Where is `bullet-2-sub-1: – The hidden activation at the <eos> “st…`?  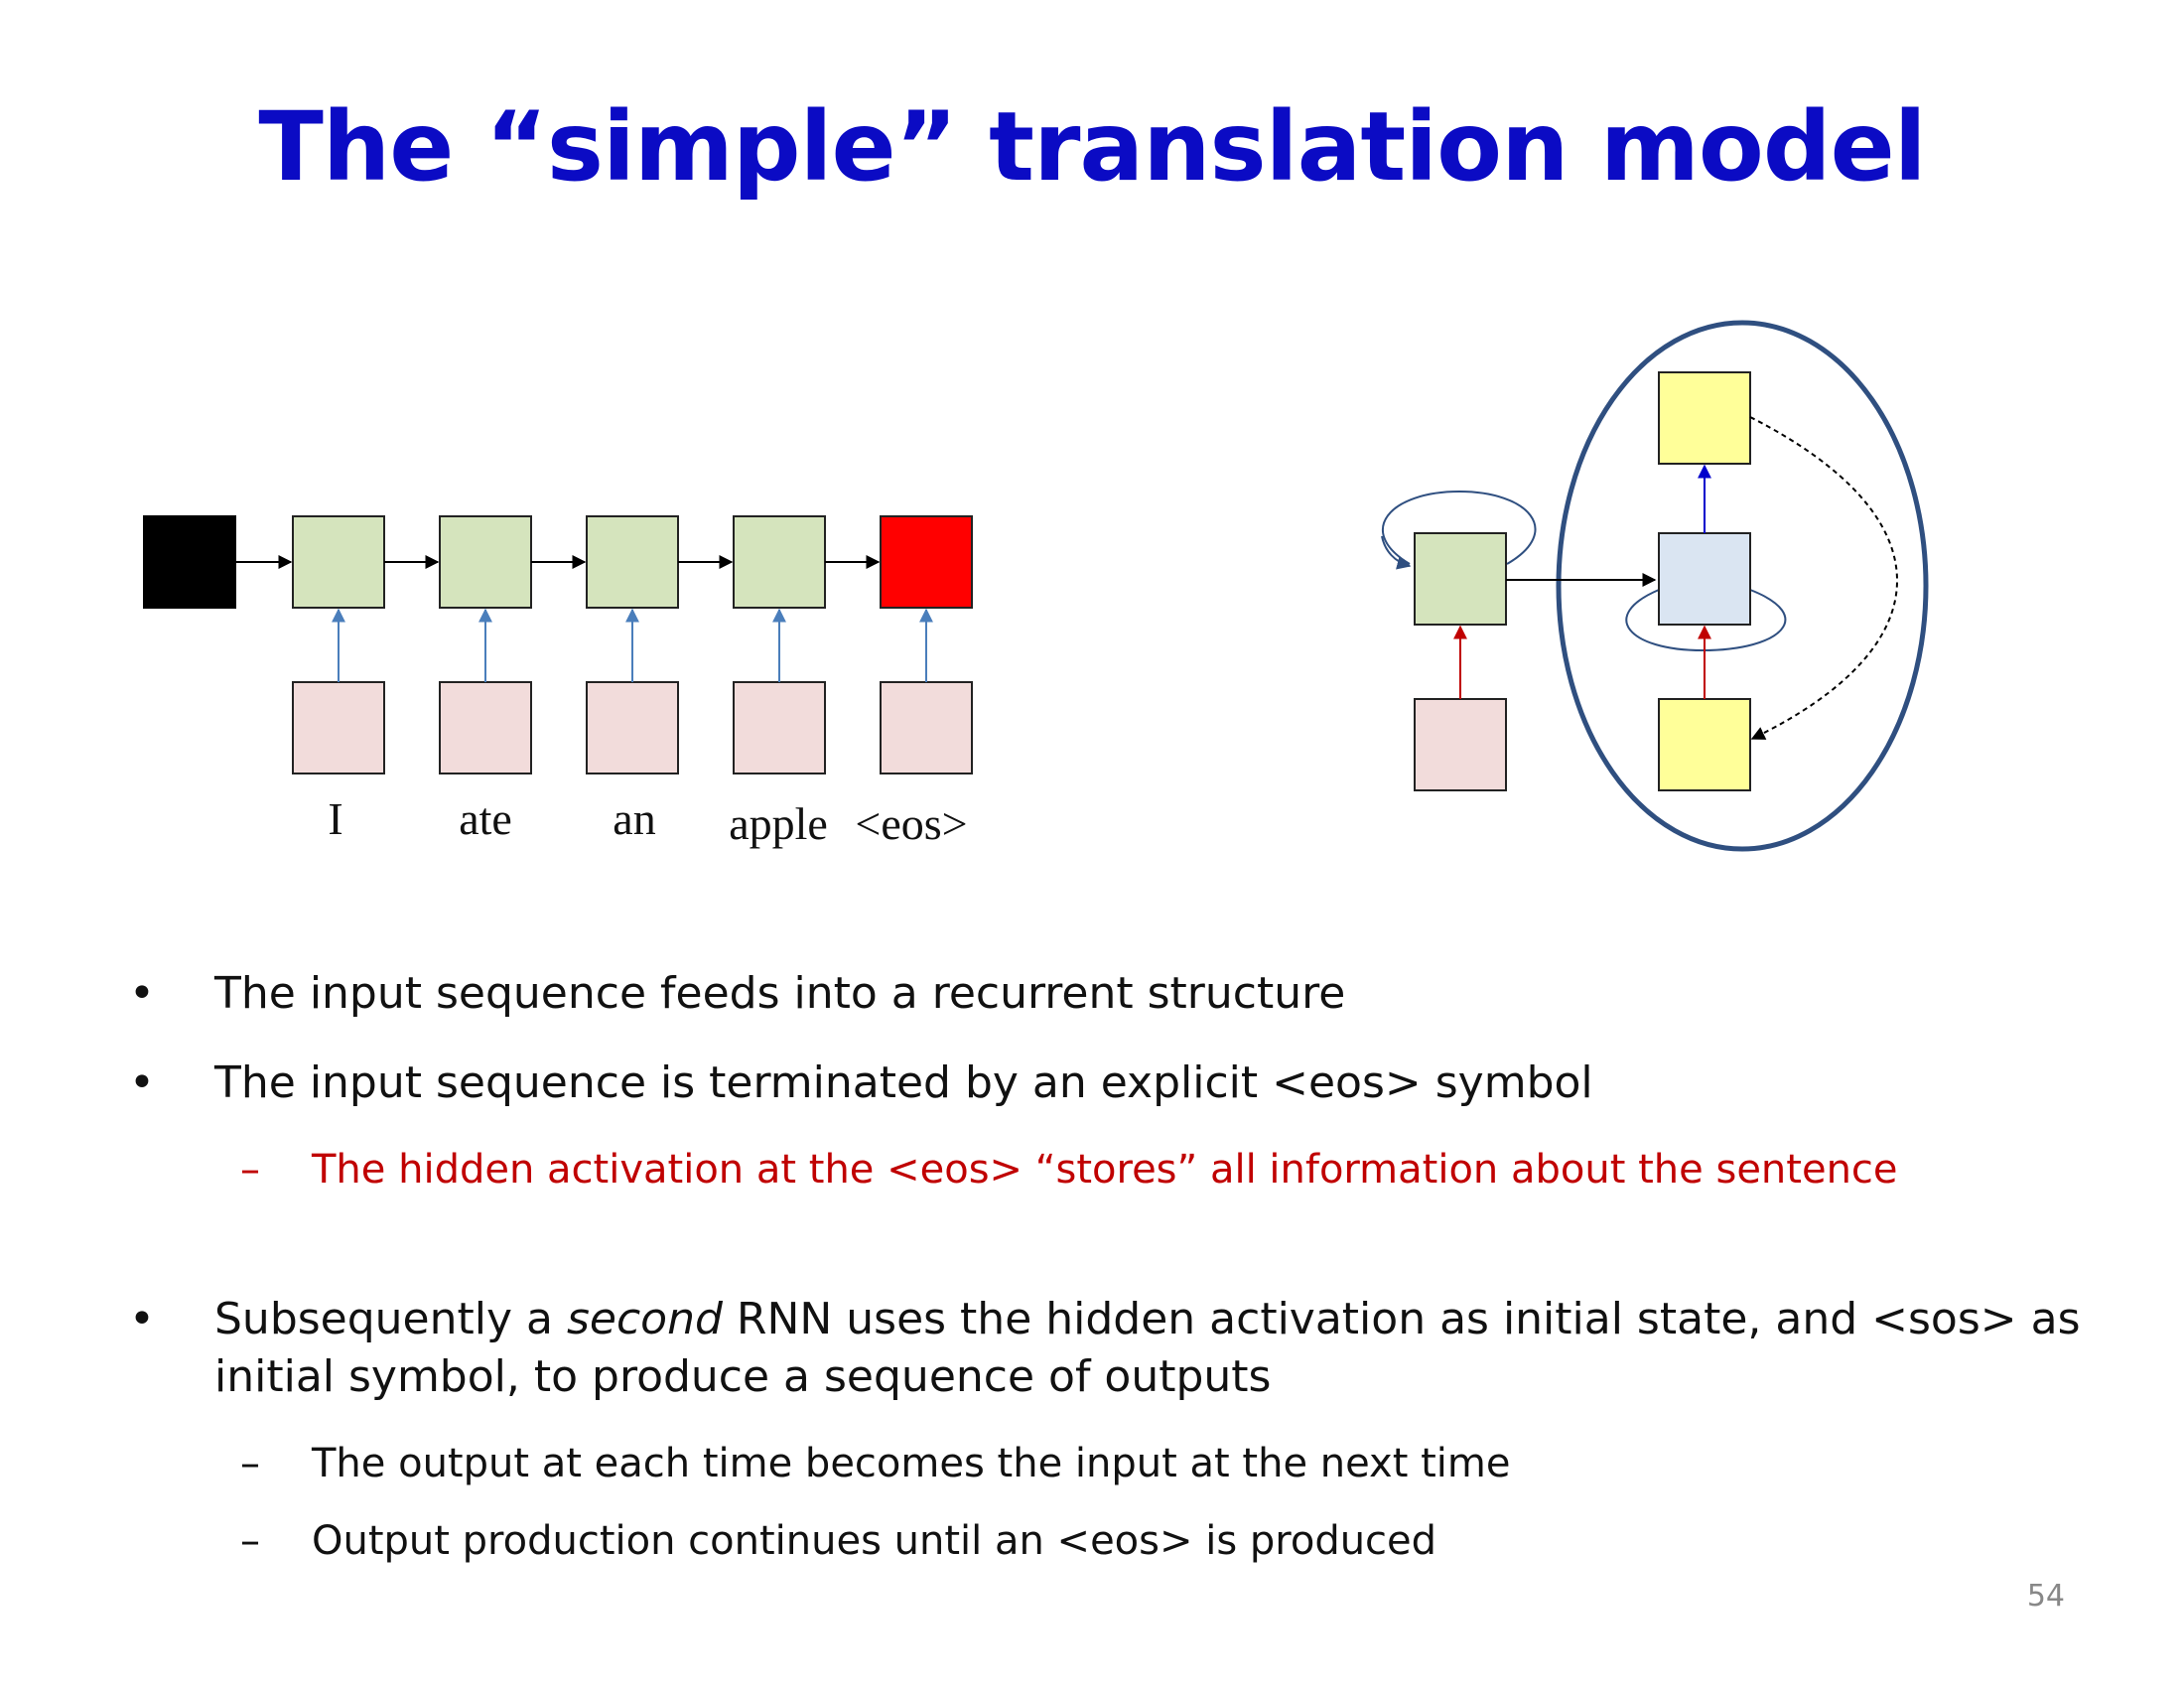 bullet-2-sub-1: – The hidden activation at the <eos> “st… is located at coordinates (1112, 1170).